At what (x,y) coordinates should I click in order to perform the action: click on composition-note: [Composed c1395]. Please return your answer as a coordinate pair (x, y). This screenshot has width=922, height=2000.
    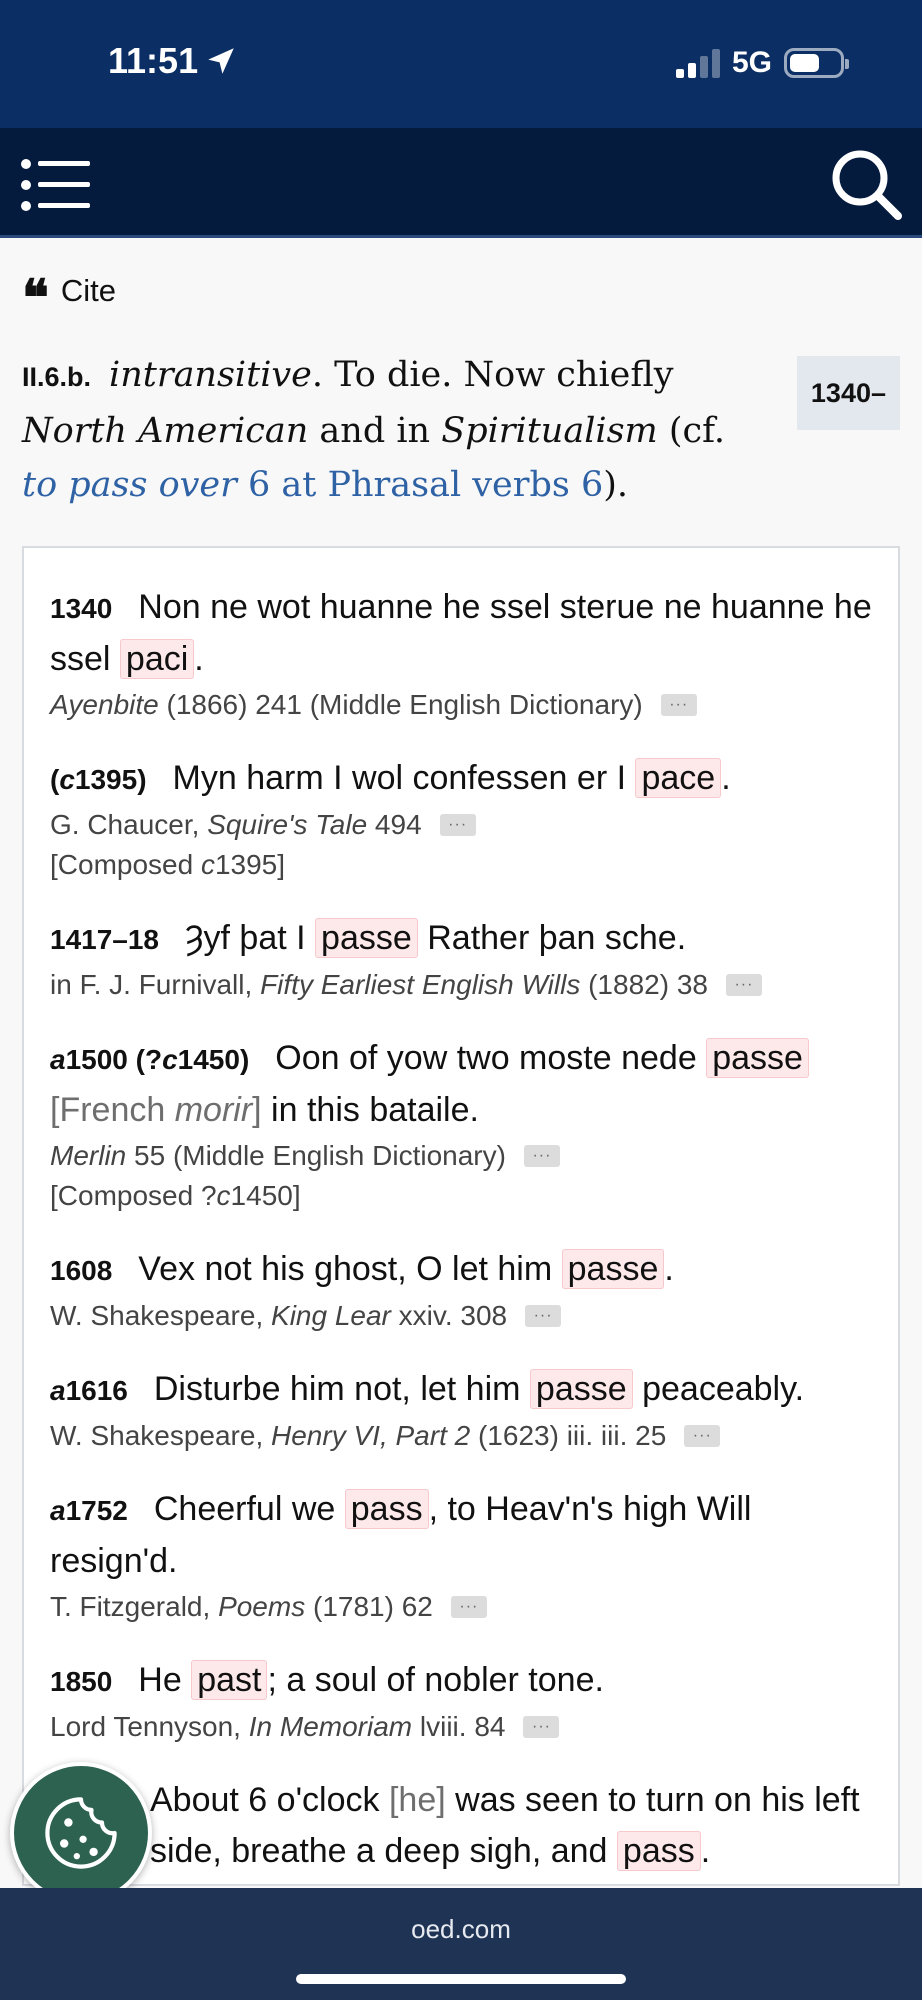
    Looking at the image, I should click on (461, 865).